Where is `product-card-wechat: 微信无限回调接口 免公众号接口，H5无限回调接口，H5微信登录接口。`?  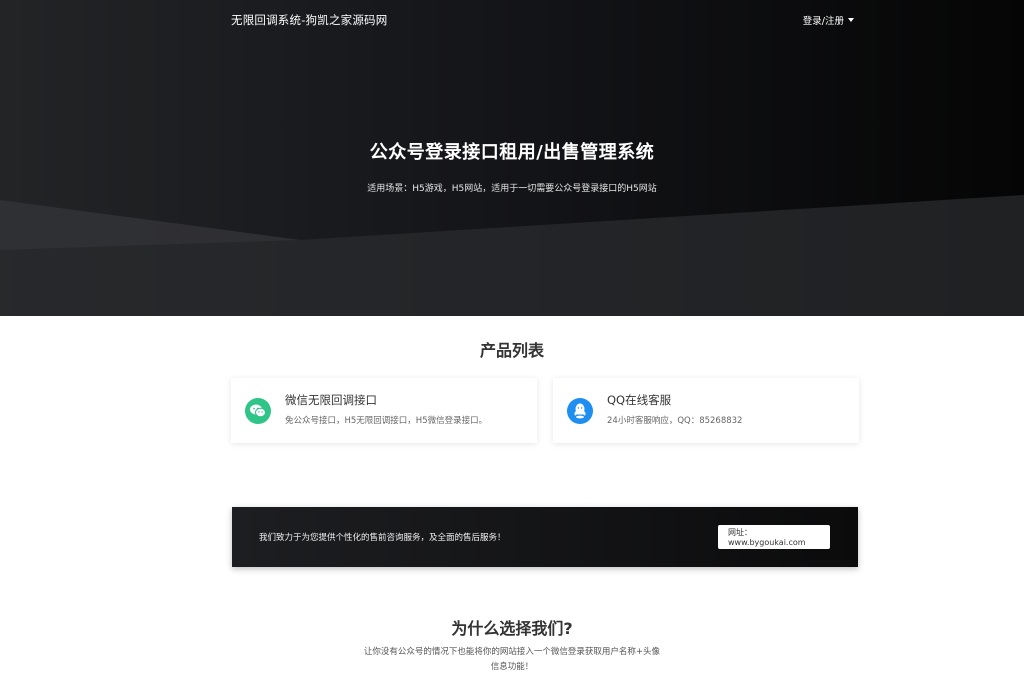 product-card-wechat: 微信无限回调接口 免公众号接口，H5无限回调接口，H5微信登录接口。 is located at coordinates (384, 410).